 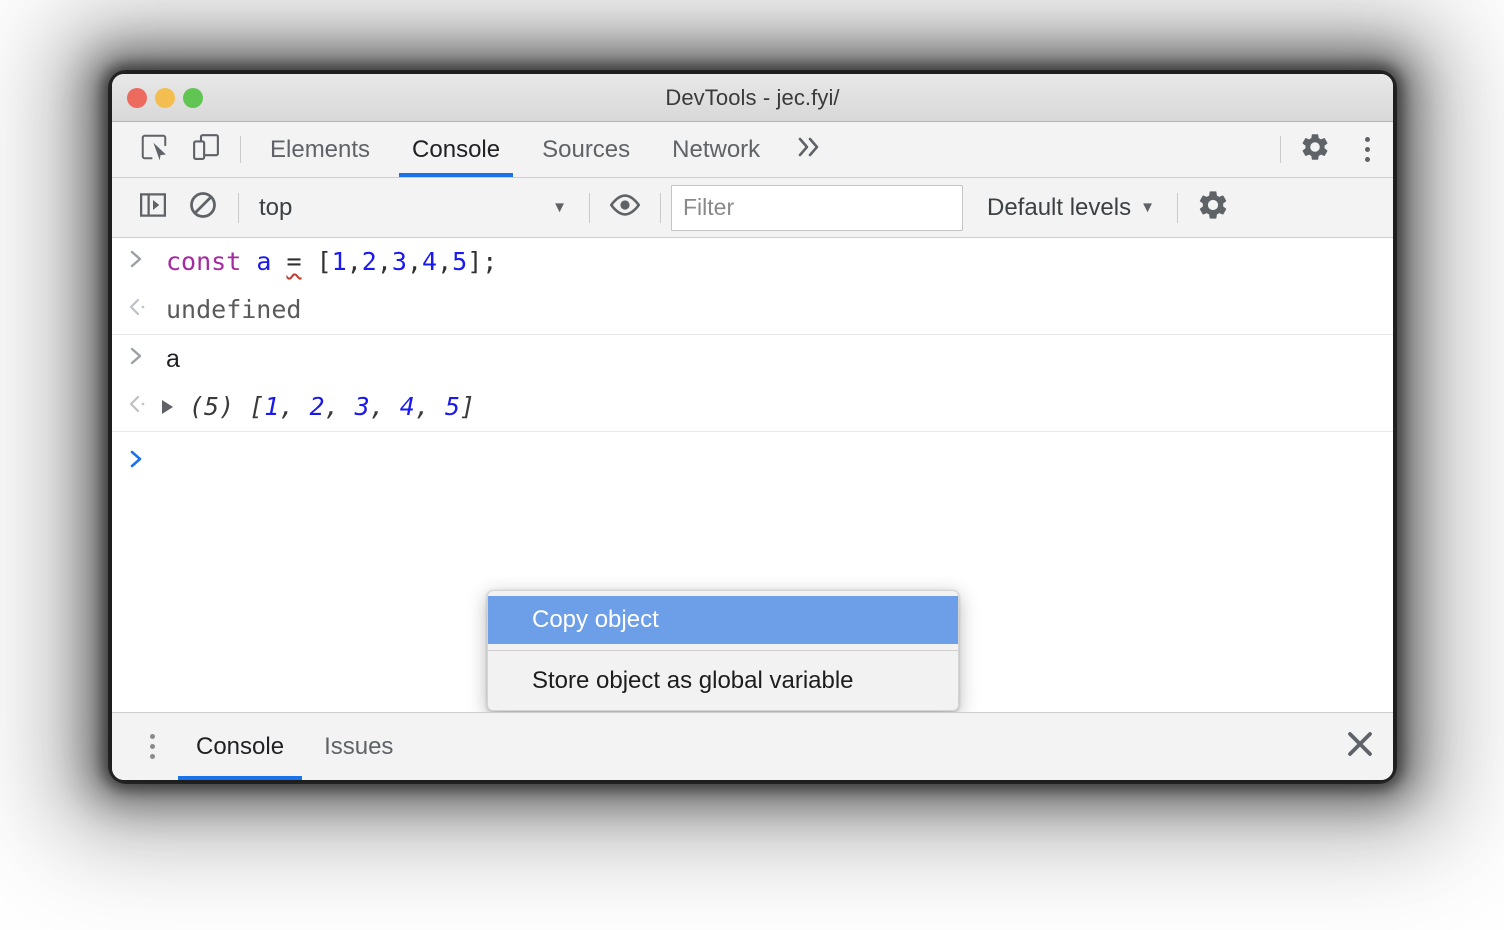 I want to click on more-tabs-button, so click(x=810, y=149).